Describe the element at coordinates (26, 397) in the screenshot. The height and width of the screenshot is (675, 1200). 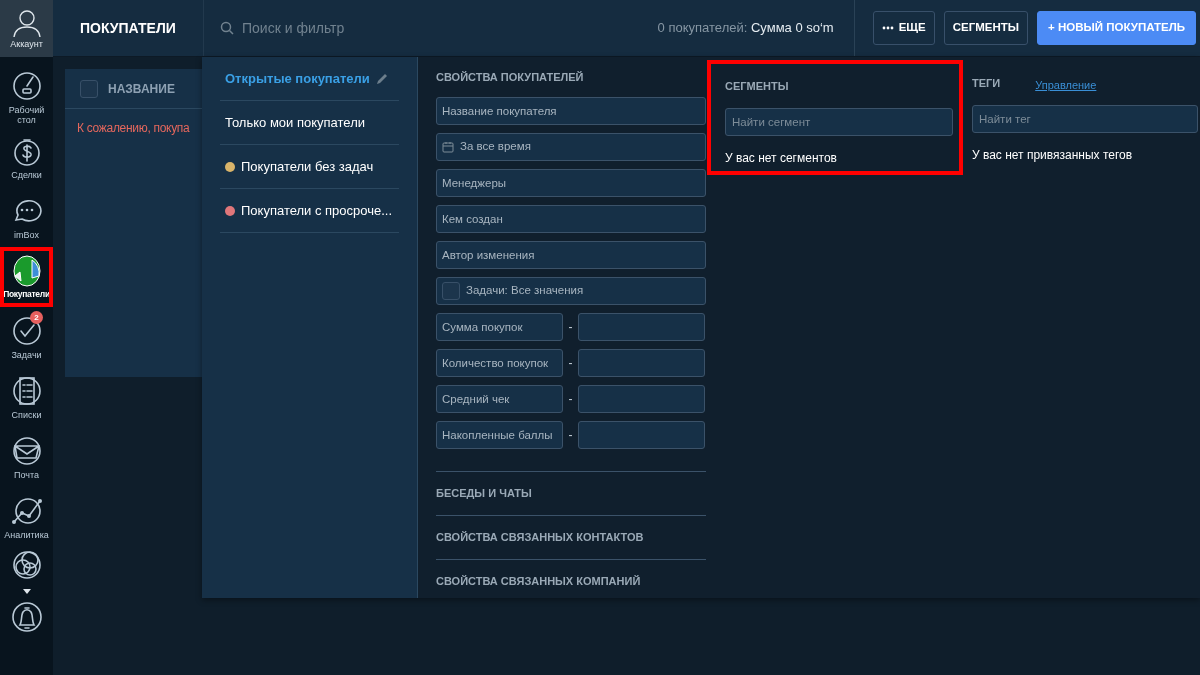
I see `nav-item: Списки` at that location.